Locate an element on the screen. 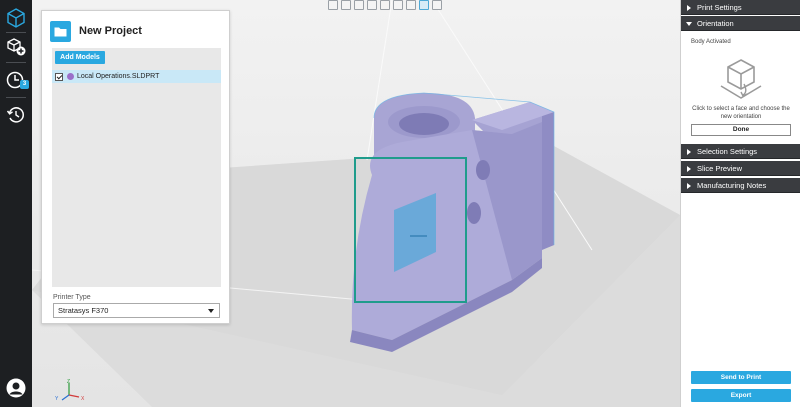 The height and width of the screenshot is (407, 800). model-row: Local Operations.SLDPRT is located at coordinates (136, 76).